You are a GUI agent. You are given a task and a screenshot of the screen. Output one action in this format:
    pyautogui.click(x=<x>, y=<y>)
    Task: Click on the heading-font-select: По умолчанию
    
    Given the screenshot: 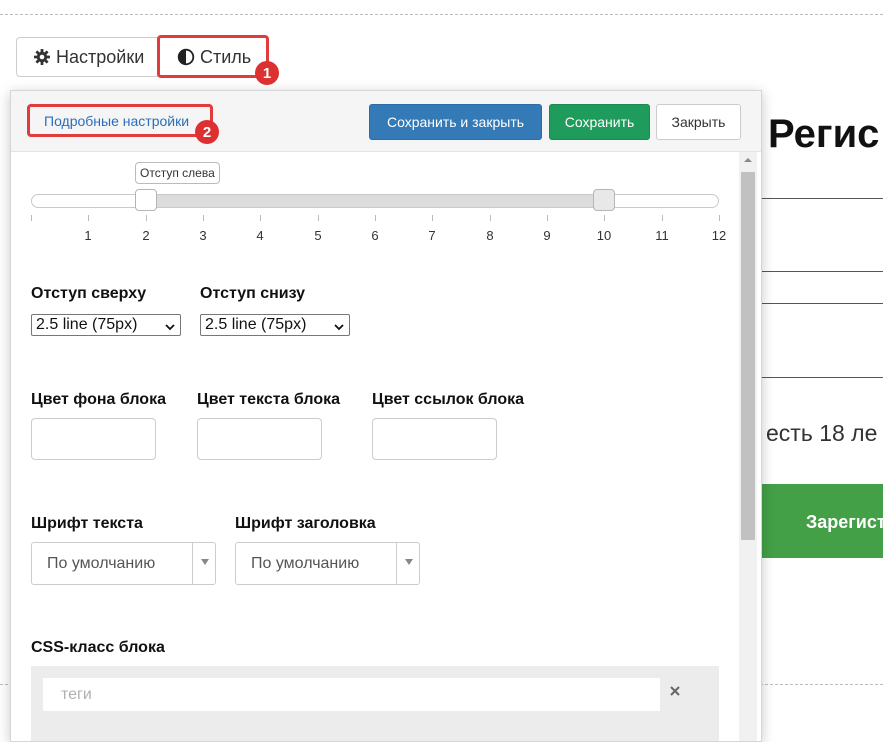 What is the action you would take?
    pyautogui.click(x=327, y=563)
    